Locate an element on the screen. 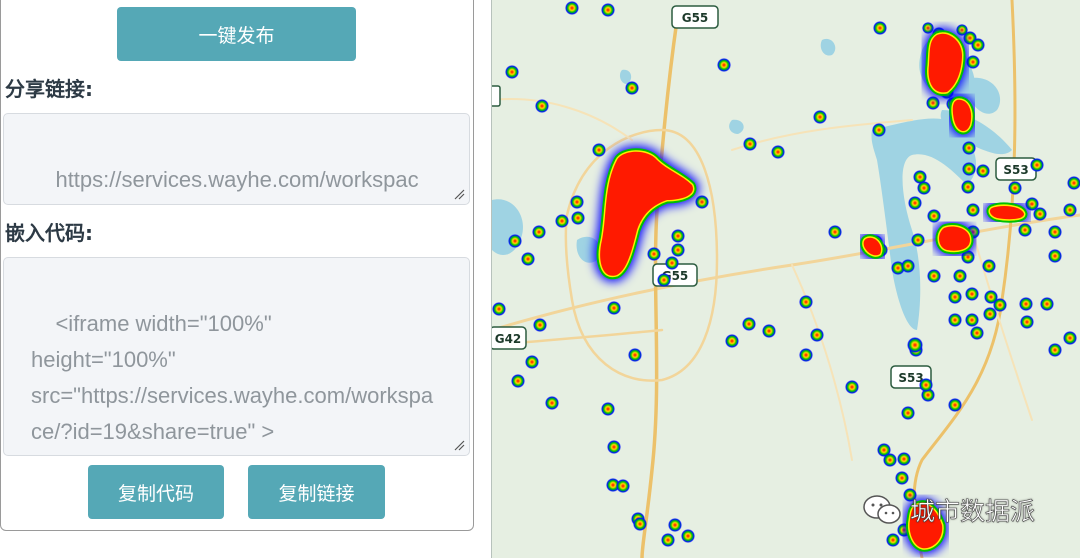  copy-code-button: 复制代码 is located at coordinates (156, 492).